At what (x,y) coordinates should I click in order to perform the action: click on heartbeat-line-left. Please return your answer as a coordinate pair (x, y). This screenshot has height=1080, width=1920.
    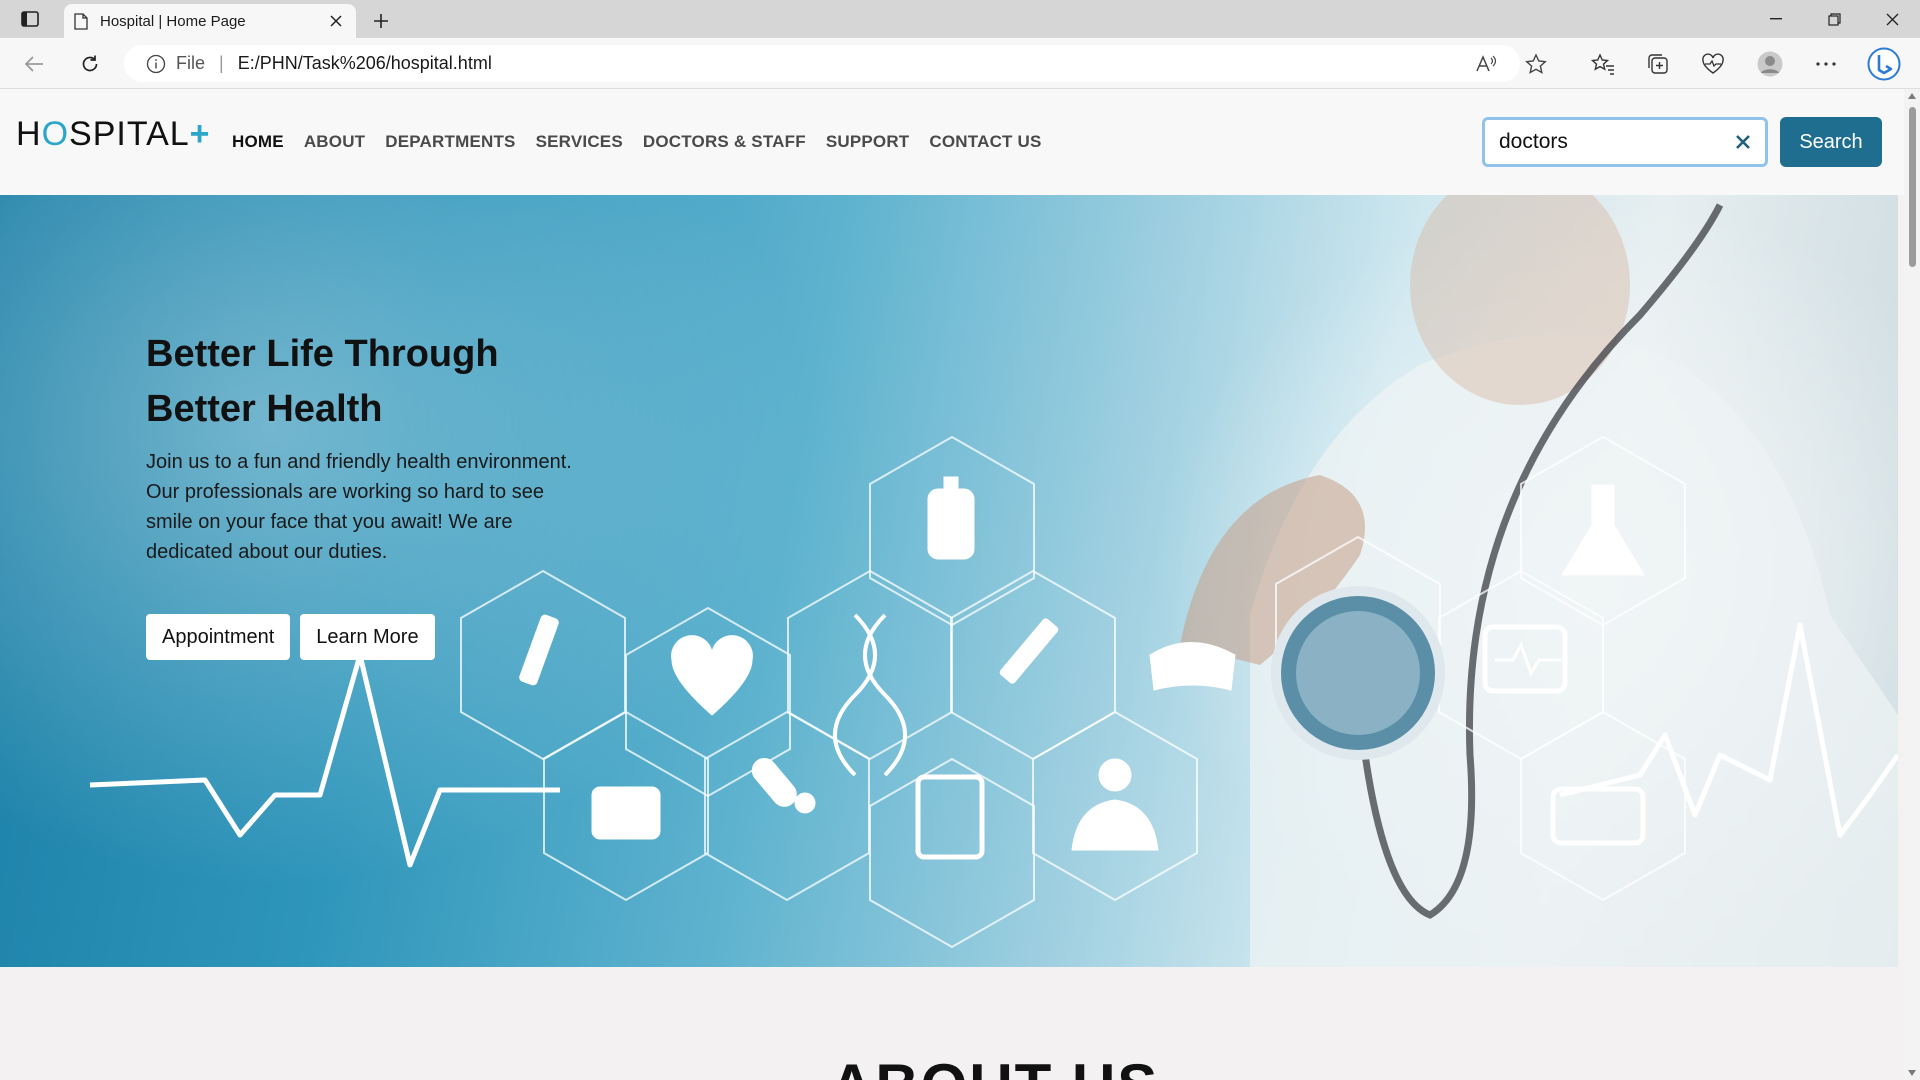
    Looking at the image, I should click on (324, 760).